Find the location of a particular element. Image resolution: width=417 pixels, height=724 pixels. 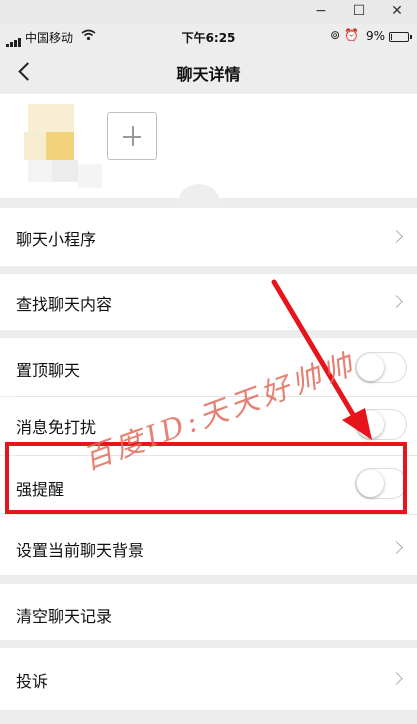

battery-icon is located at coordinates (400, 37).